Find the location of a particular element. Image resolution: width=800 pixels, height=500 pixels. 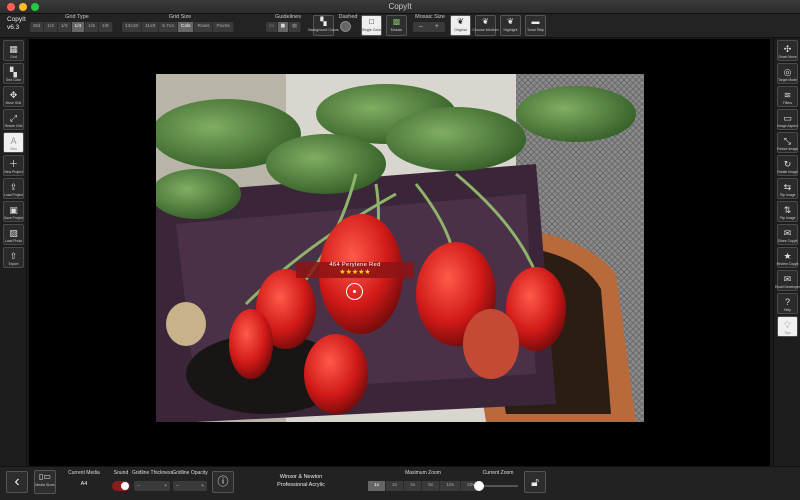

grid-type-option: 1/4 is located at coordinates (78, 27).